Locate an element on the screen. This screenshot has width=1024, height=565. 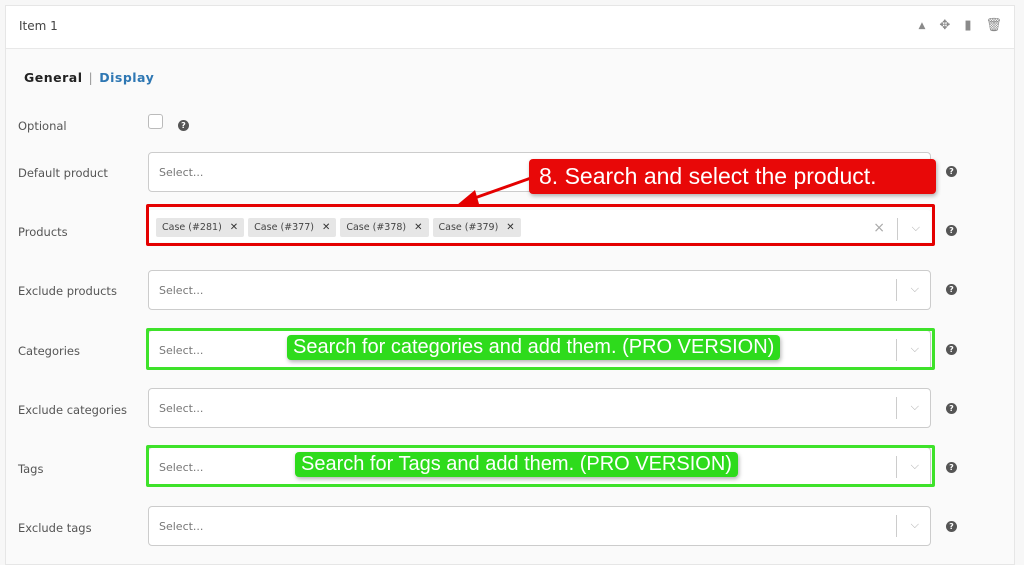
tab-display: Display is located at coordinates (126, 77).